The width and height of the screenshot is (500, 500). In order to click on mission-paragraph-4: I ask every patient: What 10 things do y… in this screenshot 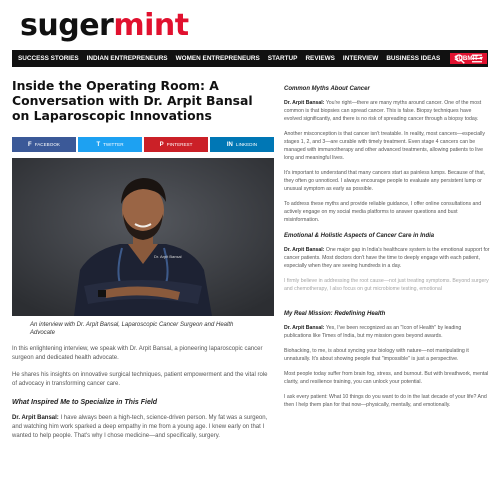, I will do `click(385, 401)`.